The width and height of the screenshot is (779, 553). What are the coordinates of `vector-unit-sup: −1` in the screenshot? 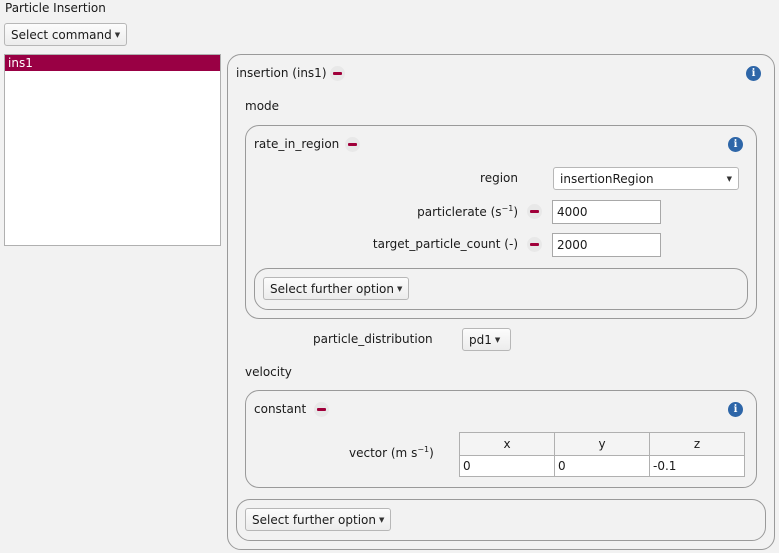 It's located at (423, 449).